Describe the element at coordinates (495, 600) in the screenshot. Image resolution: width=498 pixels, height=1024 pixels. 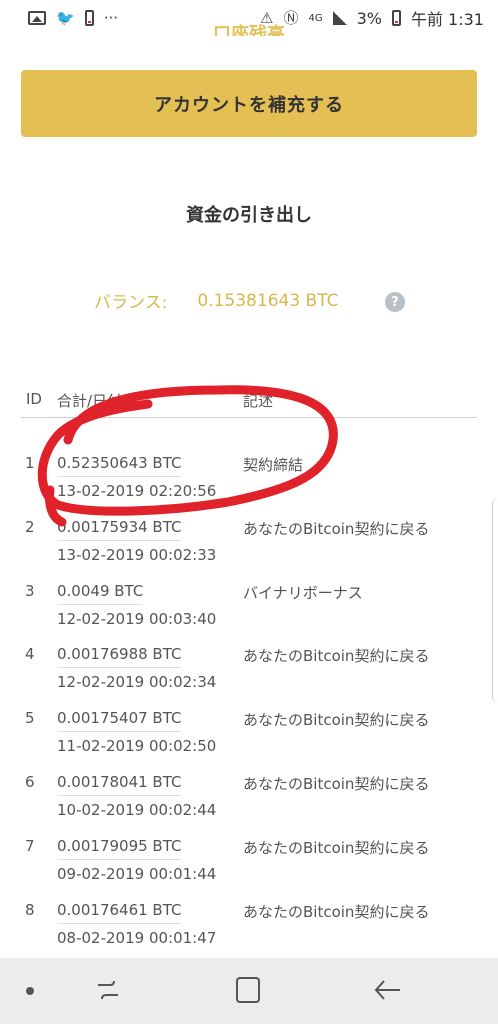
I see `scroll-edge-handle` at that location.